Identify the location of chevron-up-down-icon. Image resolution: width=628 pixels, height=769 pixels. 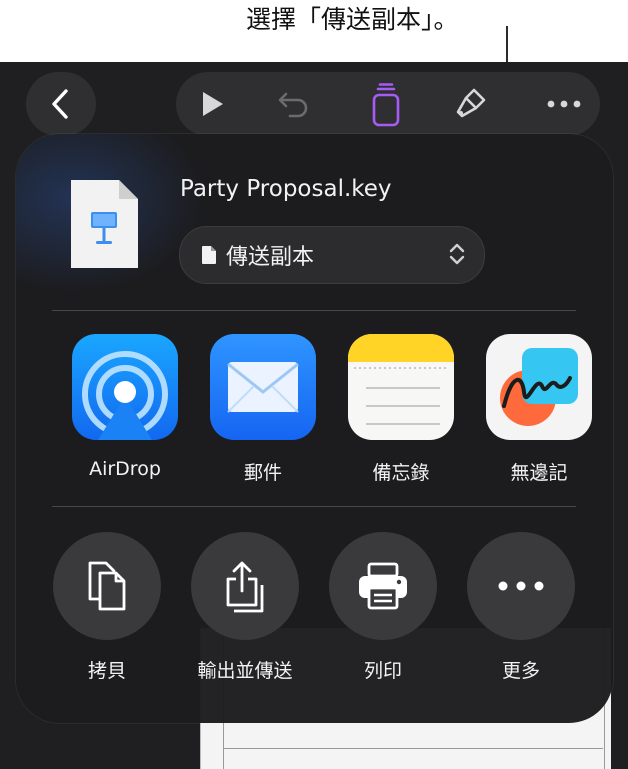
(457, 254).